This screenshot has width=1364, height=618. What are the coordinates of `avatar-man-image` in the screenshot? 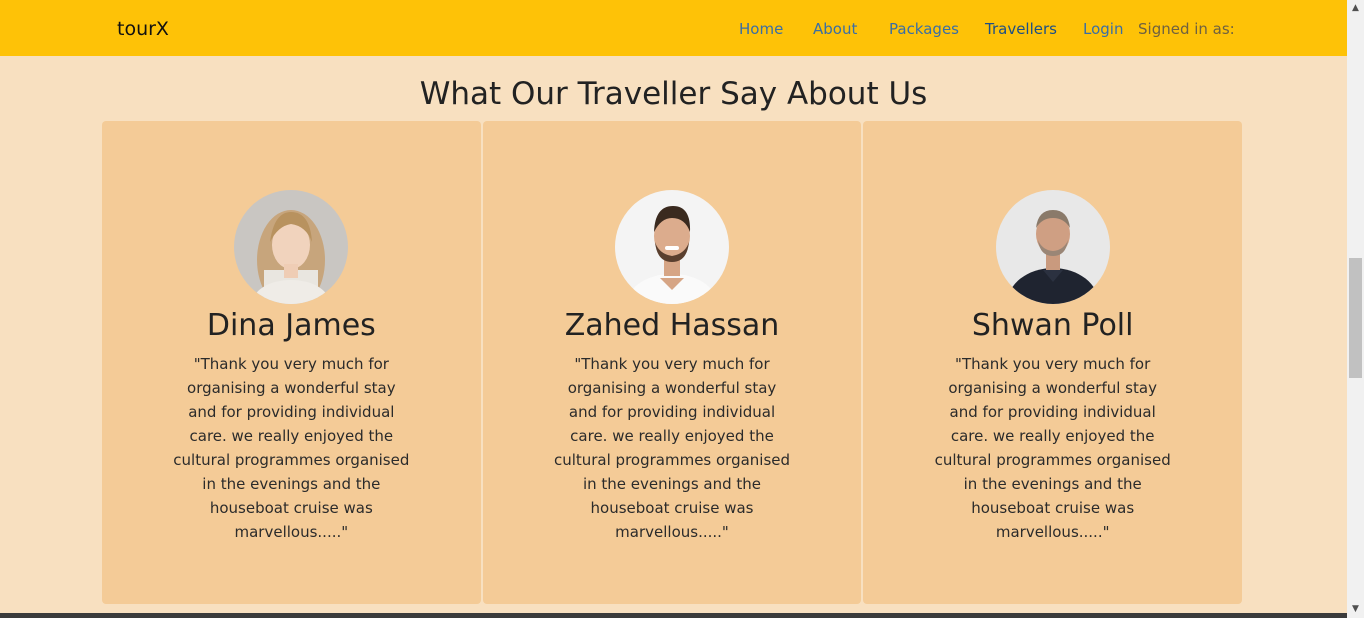 It's located at (672, 247).